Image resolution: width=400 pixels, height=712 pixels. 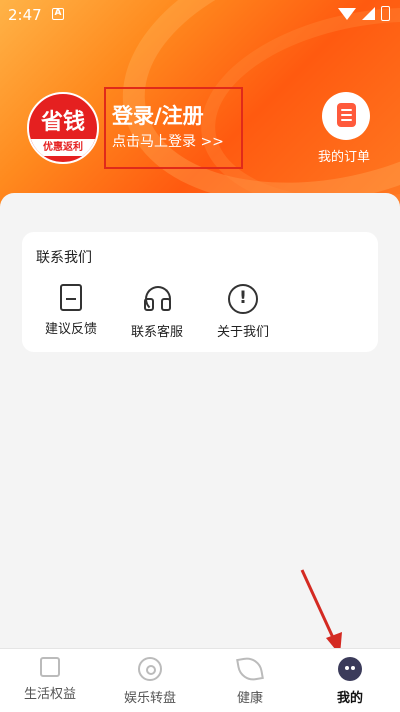 I want to click on status-time: 2:47, so click(x=25, y=15).